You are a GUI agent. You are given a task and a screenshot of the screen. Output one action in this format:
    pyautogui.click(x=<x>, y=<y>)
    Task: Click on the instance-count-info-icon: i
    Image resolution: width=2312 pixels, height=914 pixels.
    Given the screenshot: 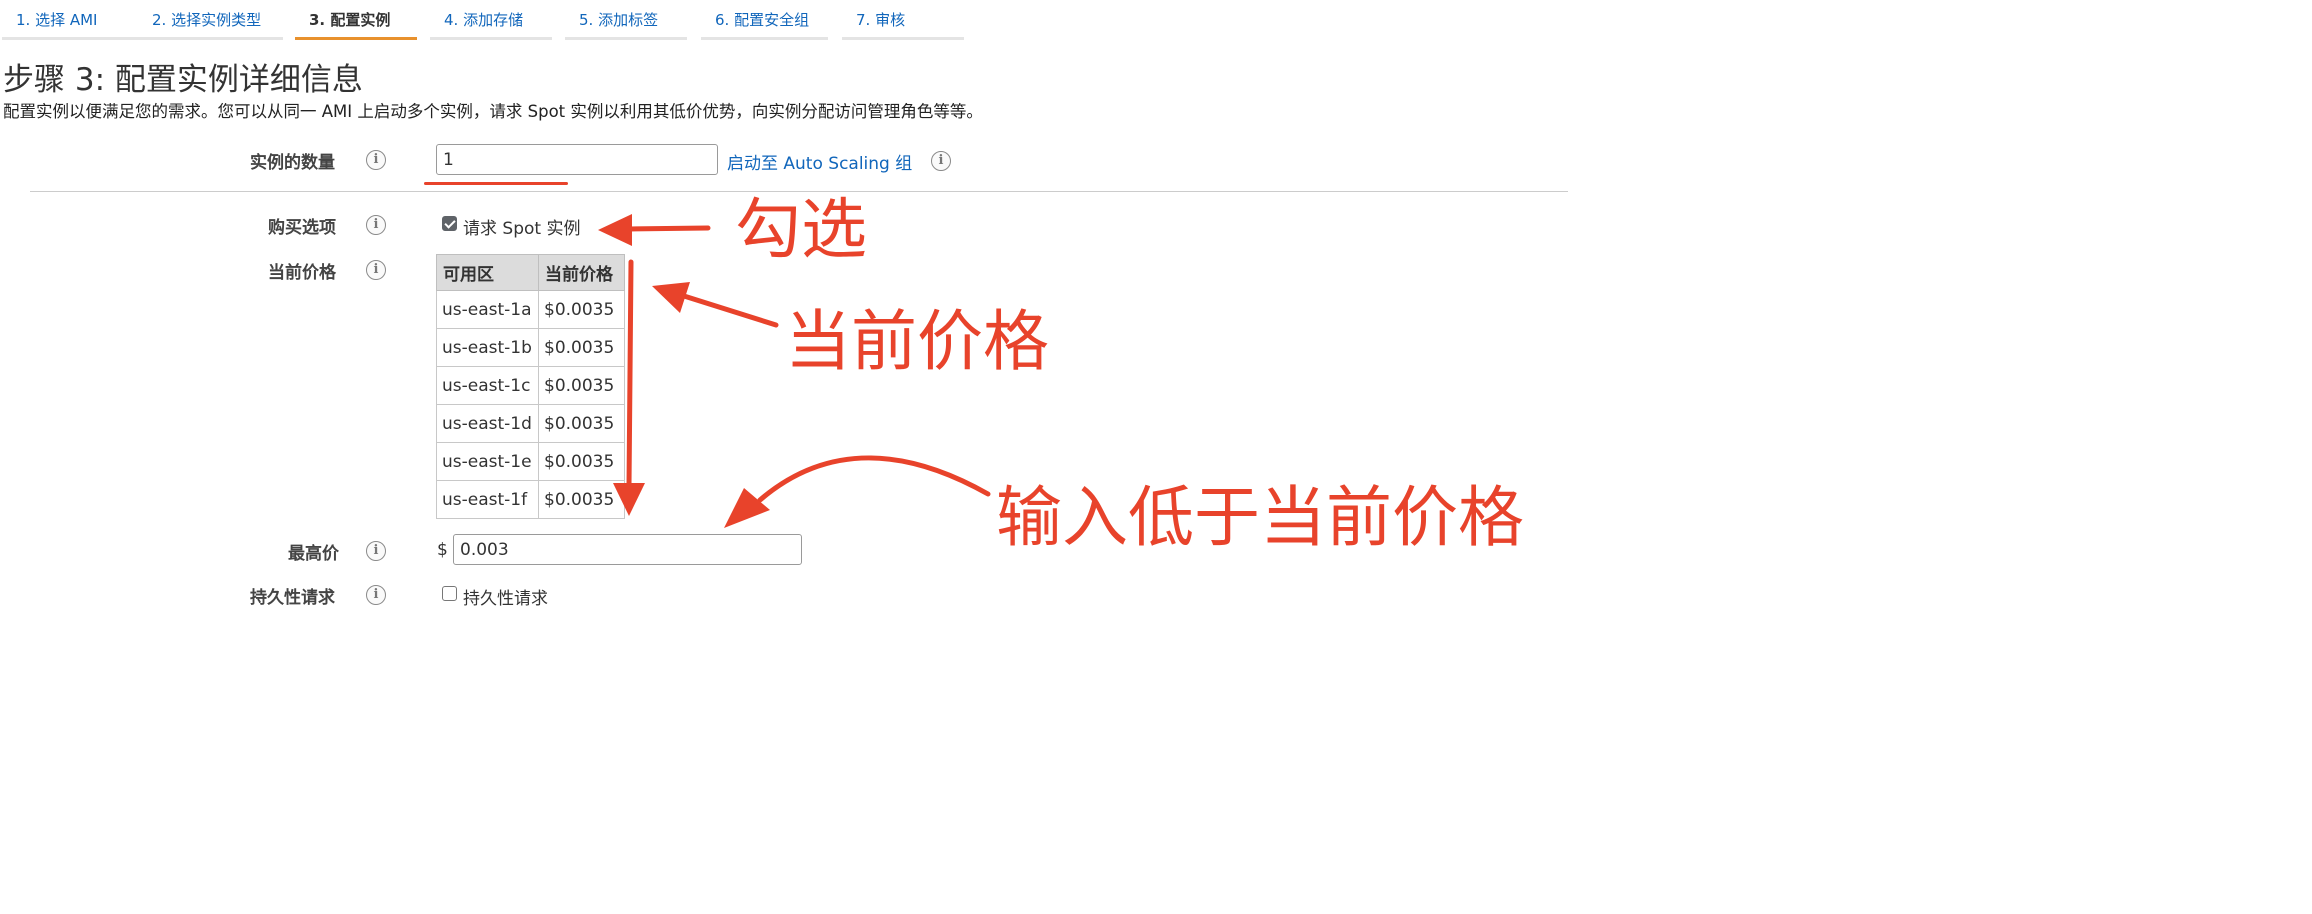 What is the action you would take?
    pyautogui.click(x=376, y=160)
    